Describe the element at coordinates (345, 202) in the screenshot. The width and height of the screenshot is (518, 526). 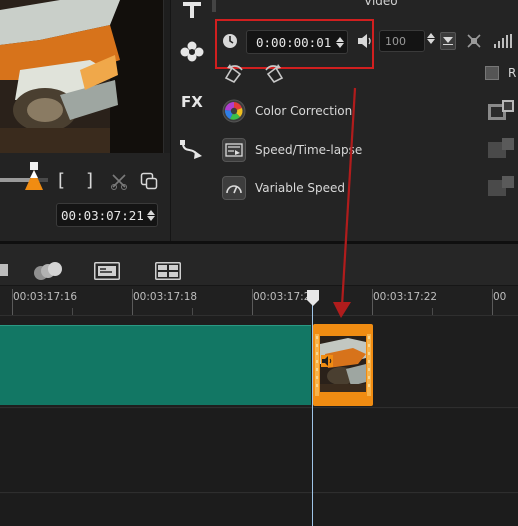
I see `annotation-arrow` at that location.